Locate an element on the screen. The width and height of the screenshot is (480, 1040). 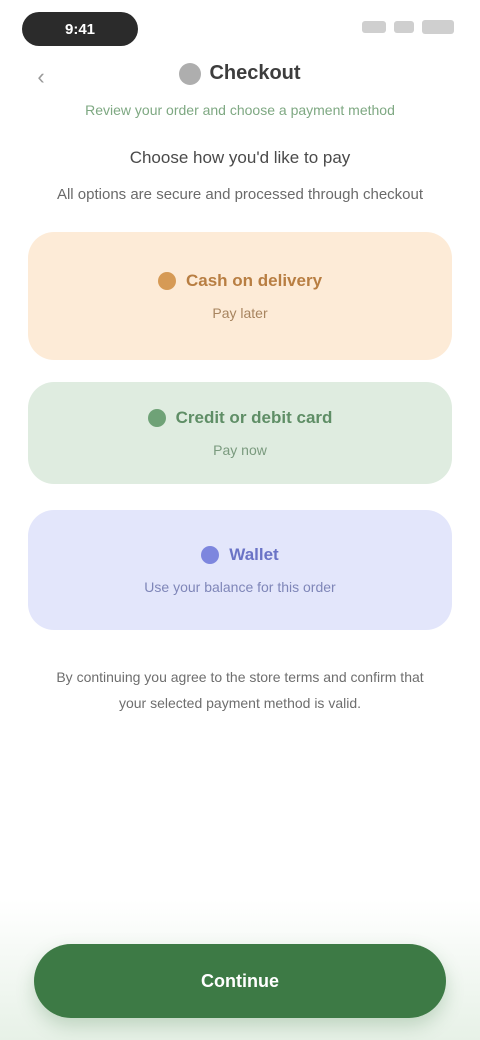
battery-icon is located at coordinates (438, 27).